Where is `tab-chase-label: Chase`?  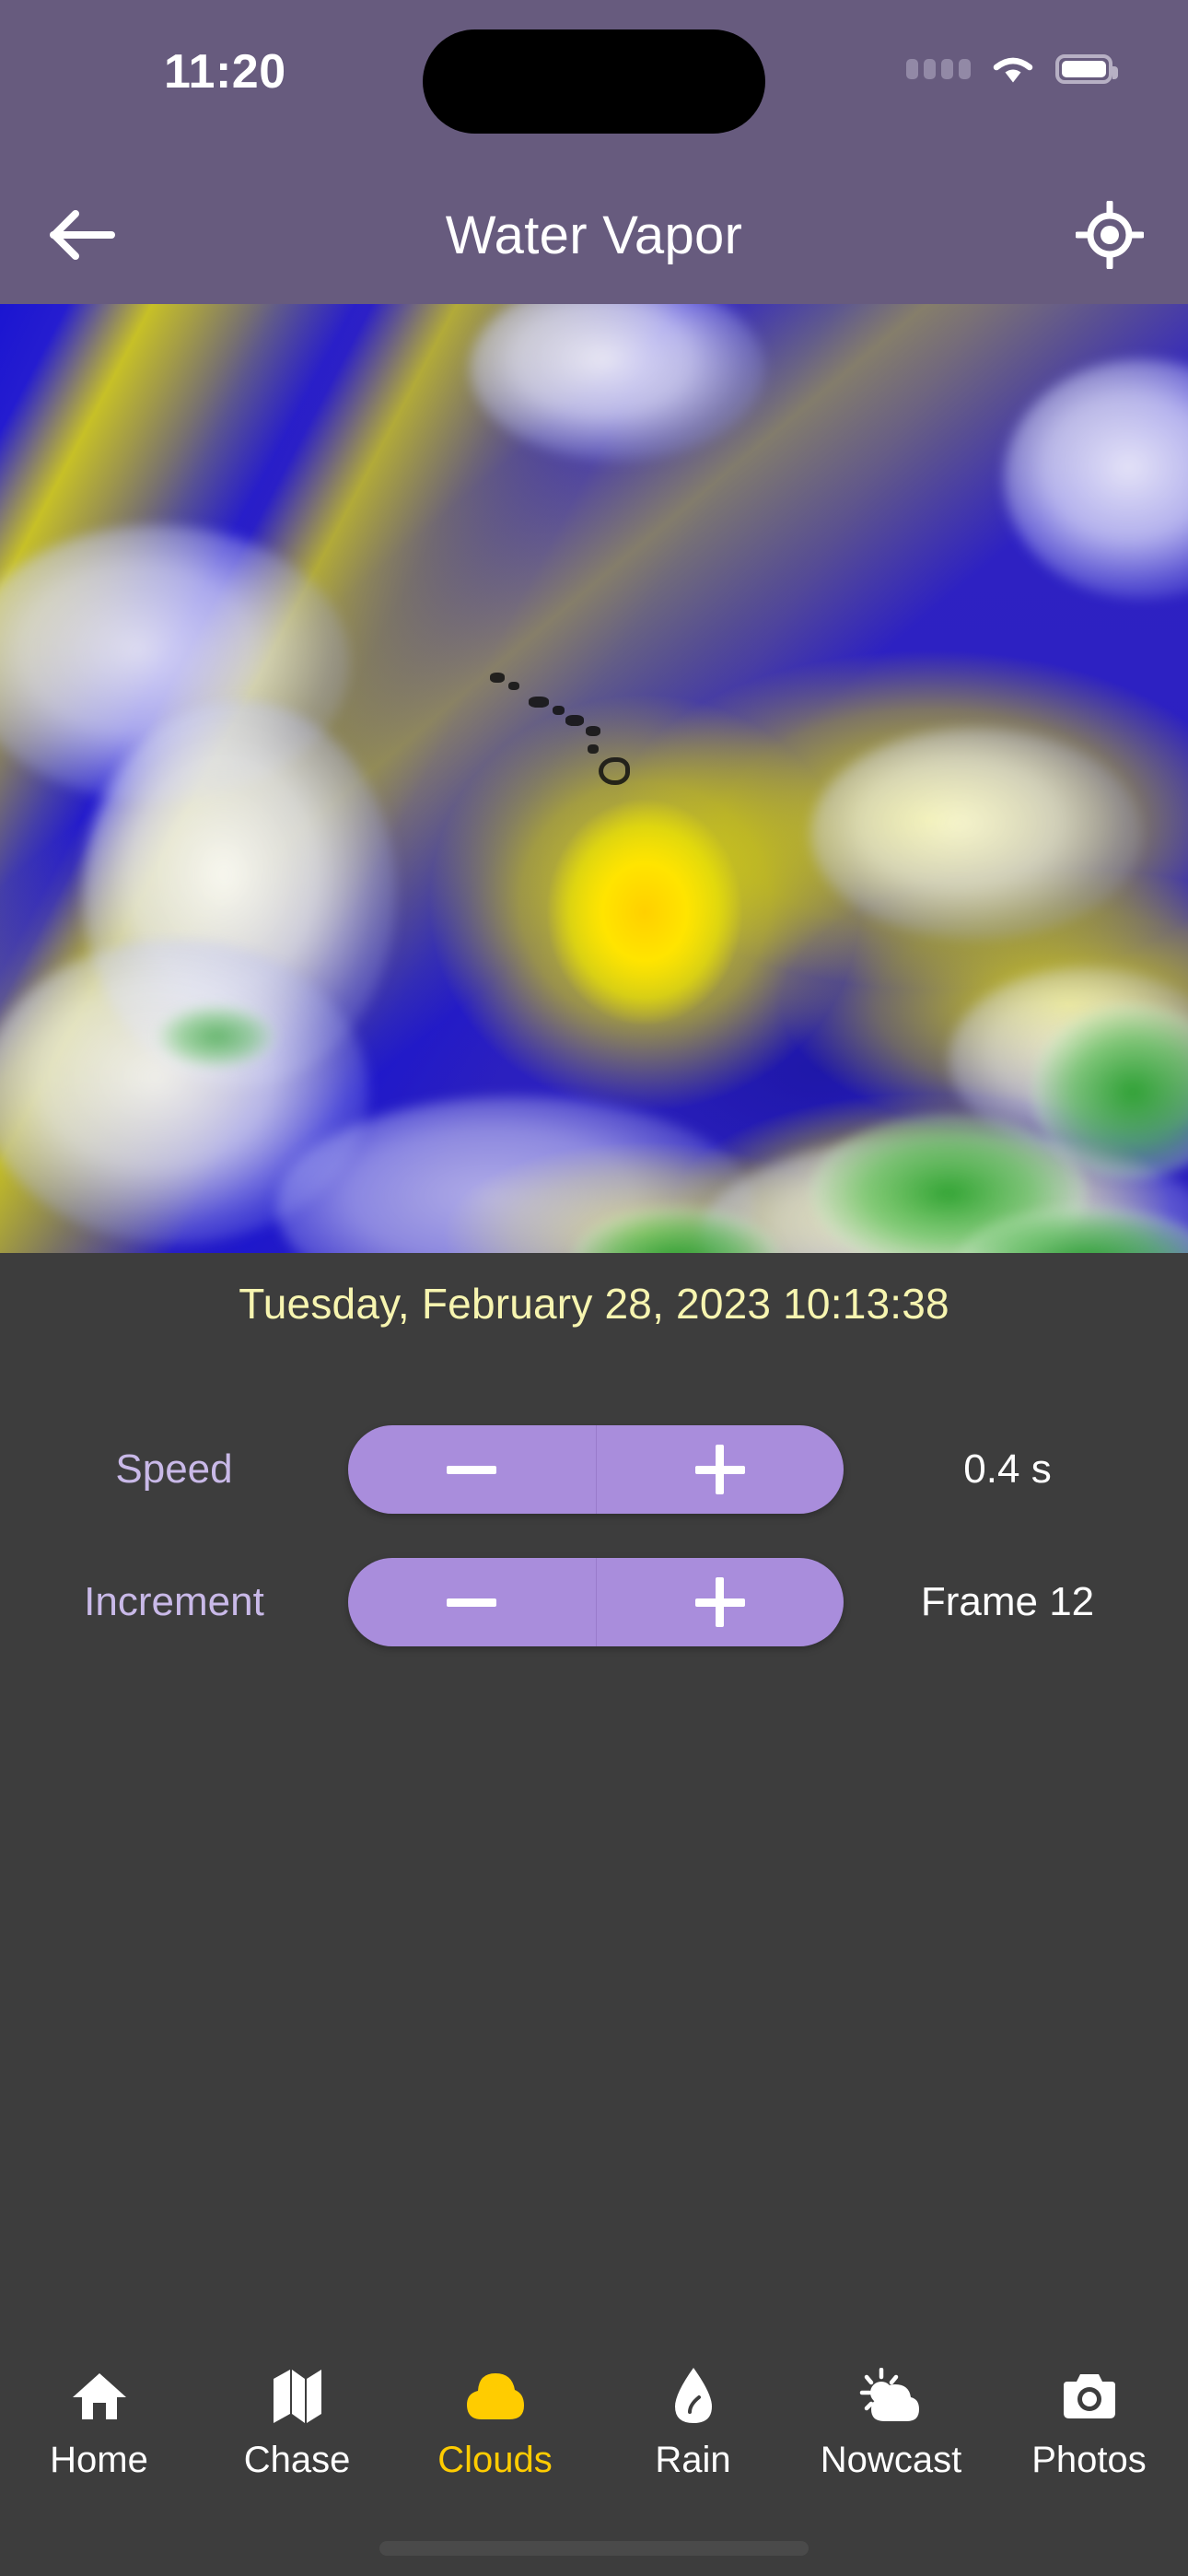 tab-chase-label: Chase is located at coordinates (297, 2460).